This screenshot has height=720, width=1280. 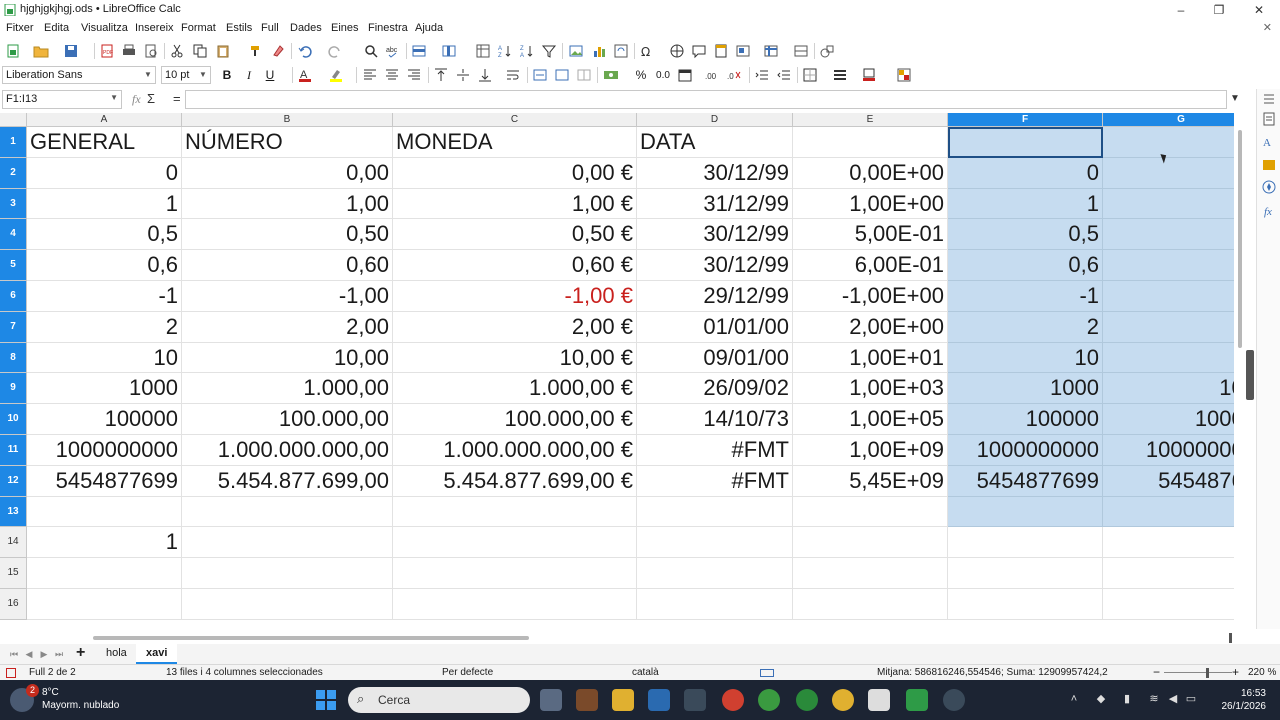 What do you see at coordinates (1168, 481) in the screenshot?
I see `cell-g12: 54548769` at bounding box center [1168, 481].